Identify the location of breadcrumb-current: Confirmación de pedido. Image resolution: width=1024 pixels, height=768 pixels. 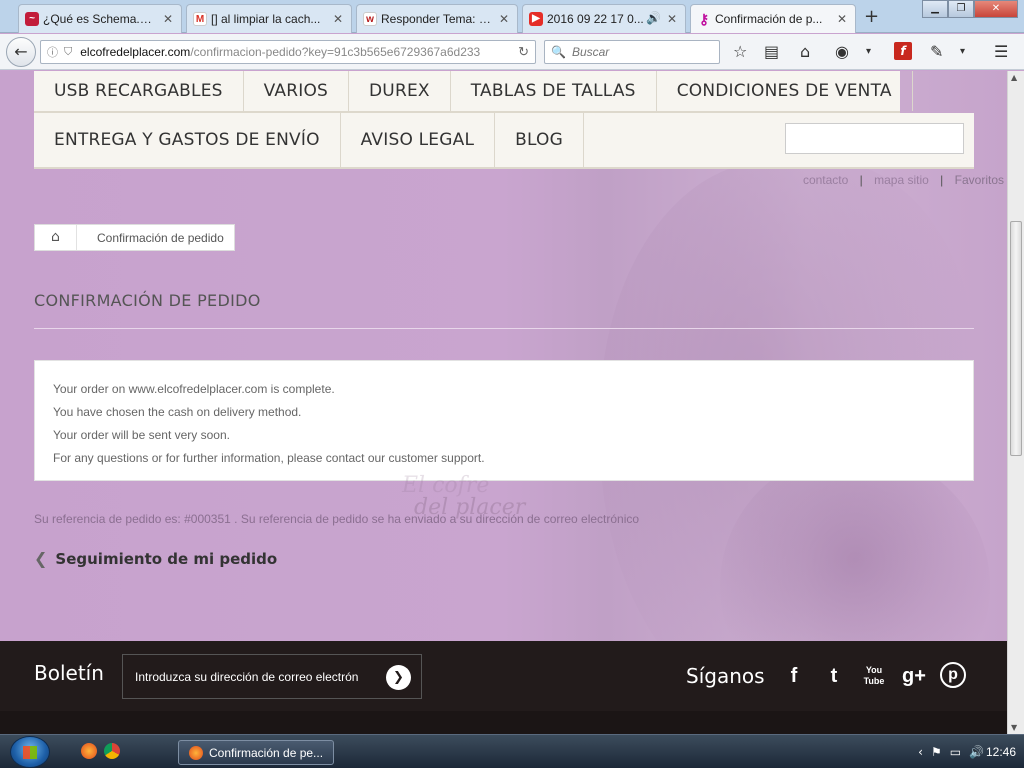
(160, 237).